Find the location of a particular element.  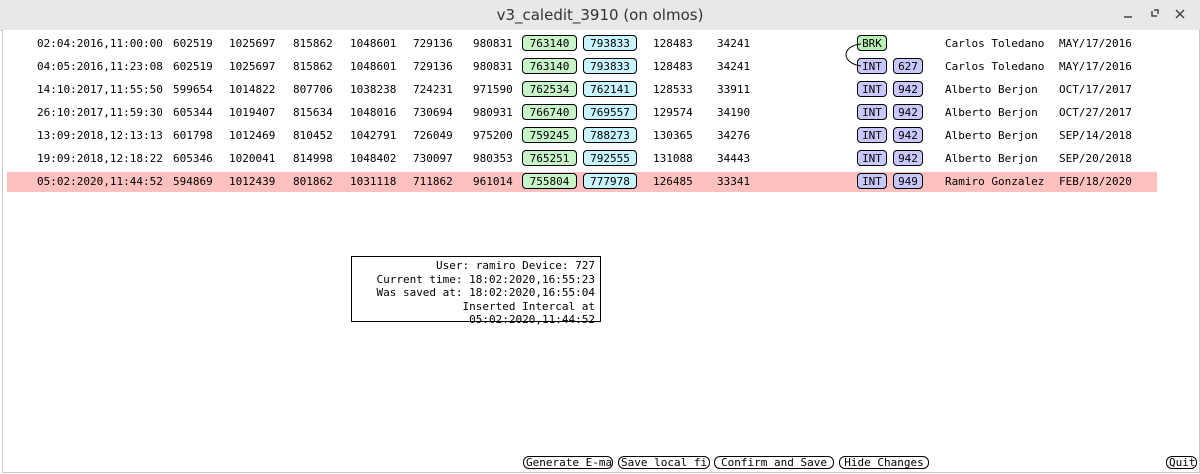

cell-c2: 1012469 is located at coordinates (252, 135).